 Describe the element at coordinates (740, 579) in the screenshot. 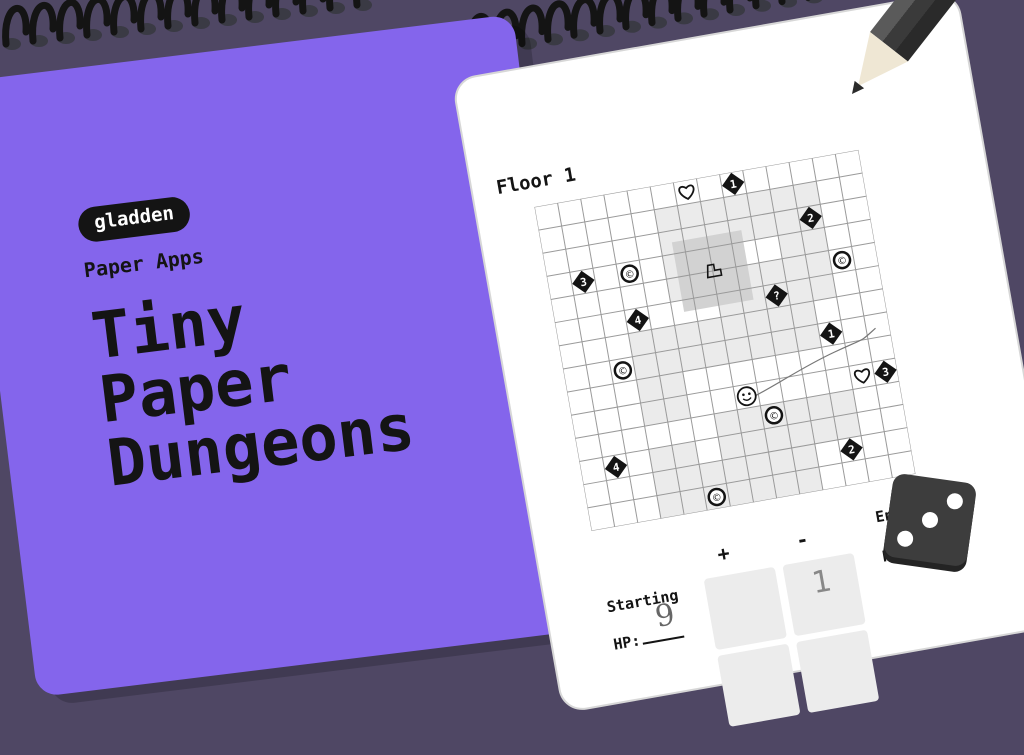

I see `plus-box-value` at that location.